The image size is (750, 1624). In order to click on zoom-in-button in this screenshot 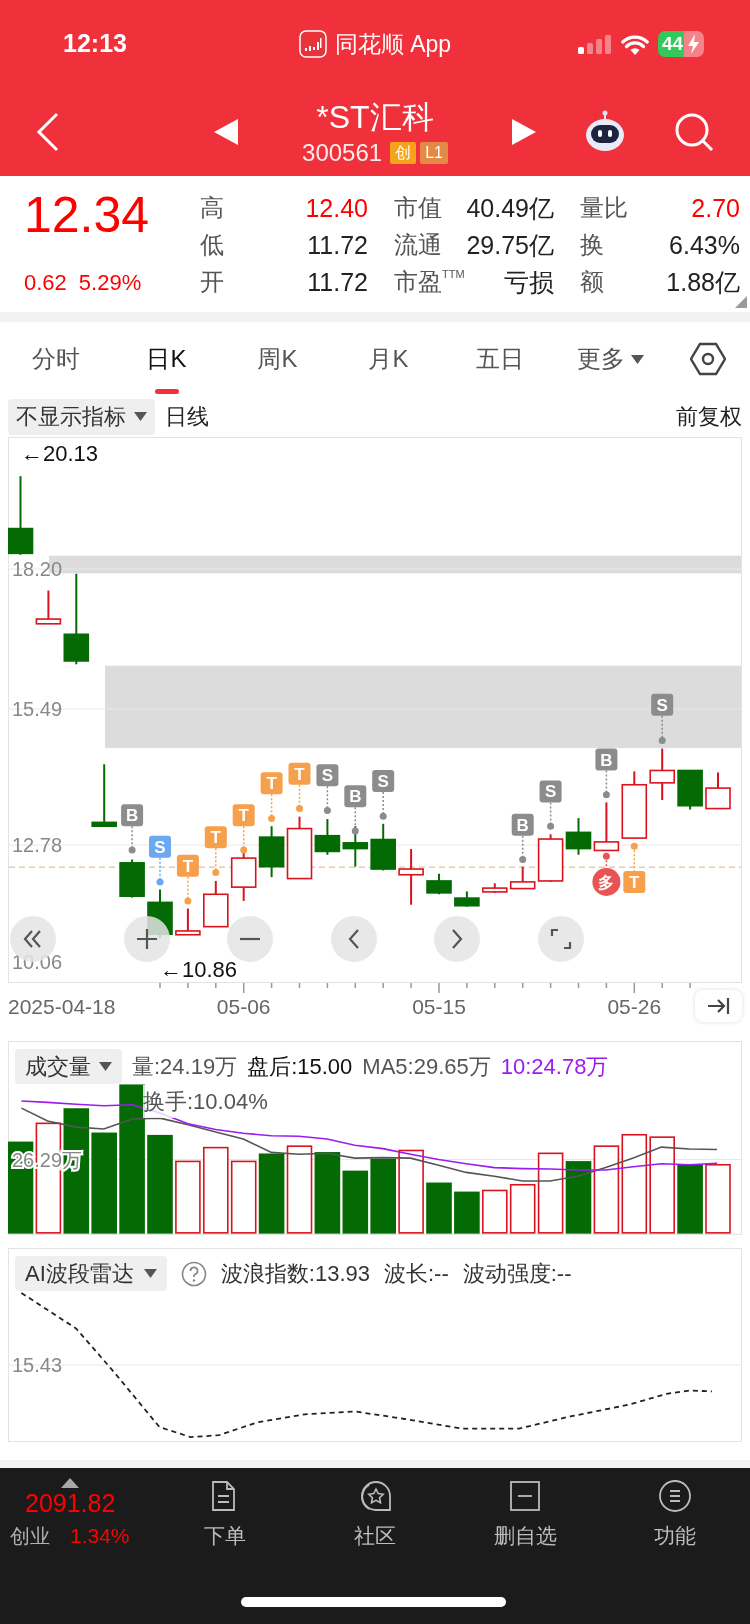, I will do `click(147, 939)`.